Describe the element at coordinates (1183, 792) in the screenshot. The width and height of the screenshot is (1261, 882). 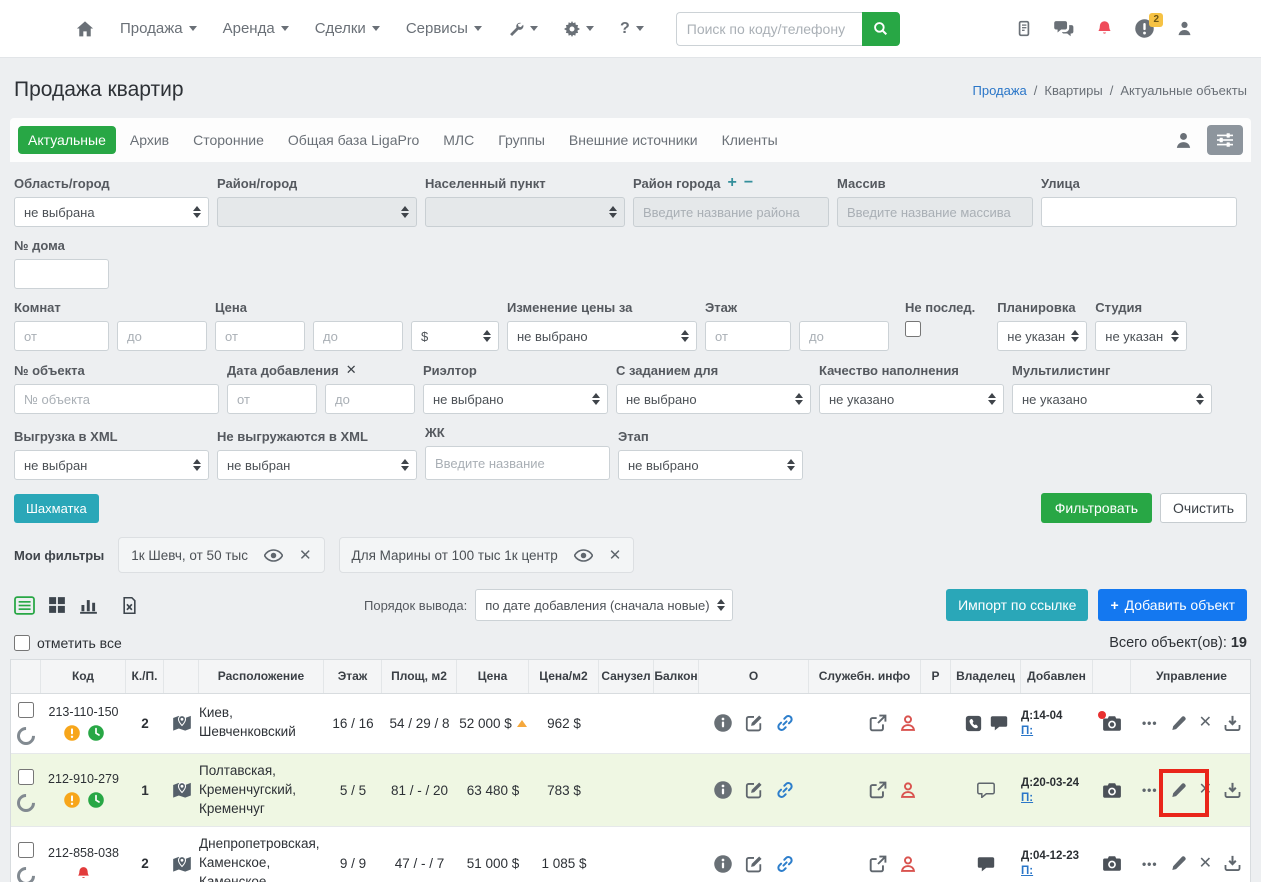
I see `edit-object-icon-highlighted` at that location.